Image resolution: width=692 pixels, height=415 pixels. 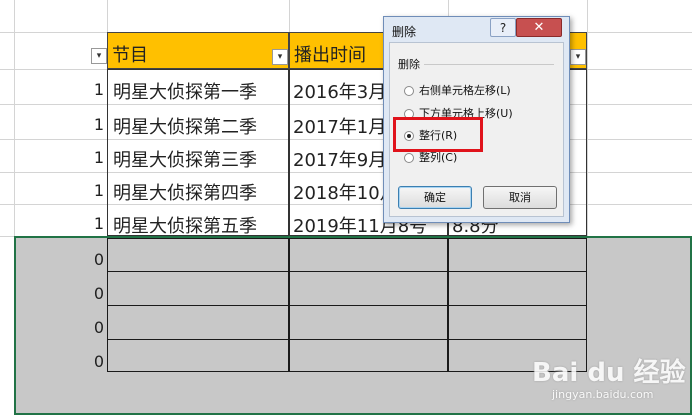 I want to click on airtime-cell: 2016年3月, so click(x=339, y=91).